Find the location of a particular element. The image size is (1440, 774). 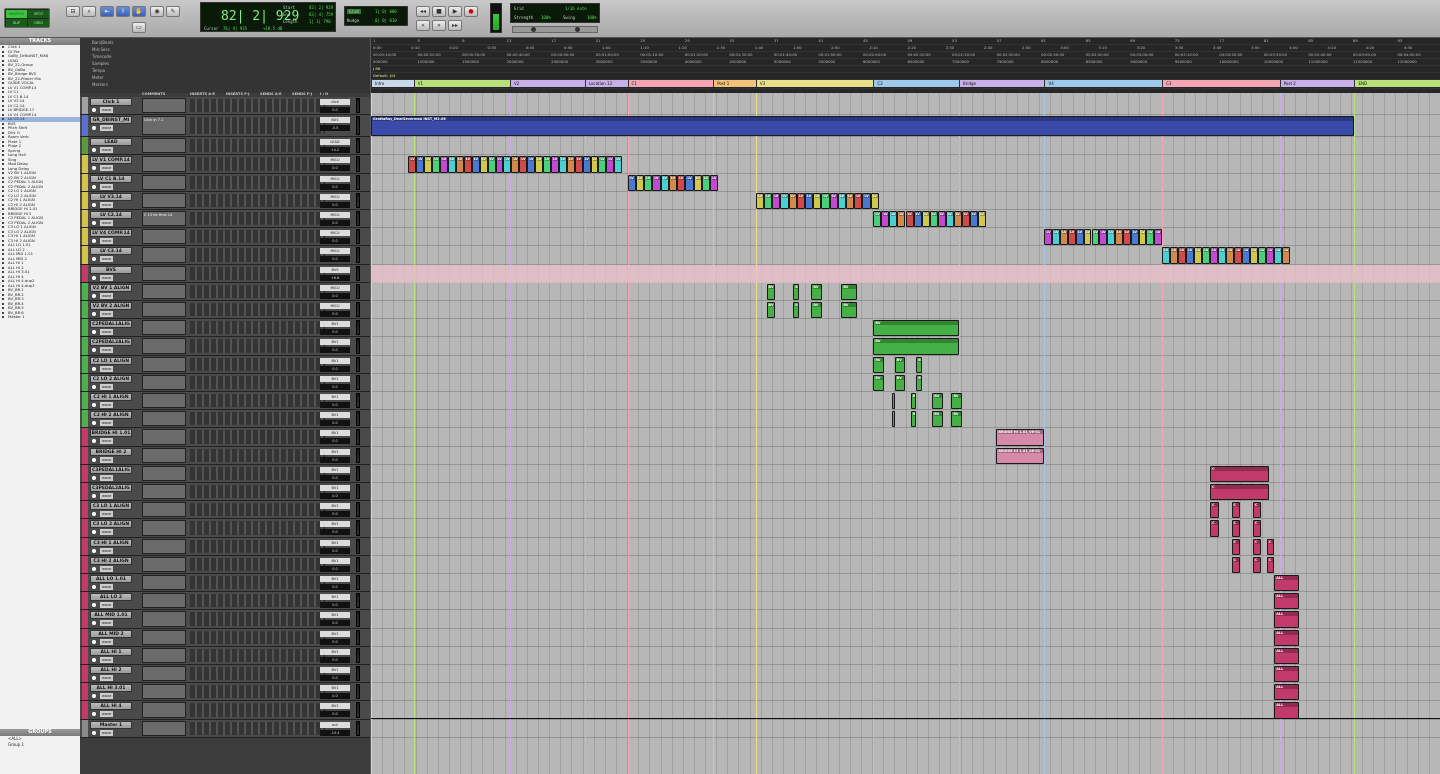

track-name: C3PEDAL1ALIG is located at coordinates (111, 469).